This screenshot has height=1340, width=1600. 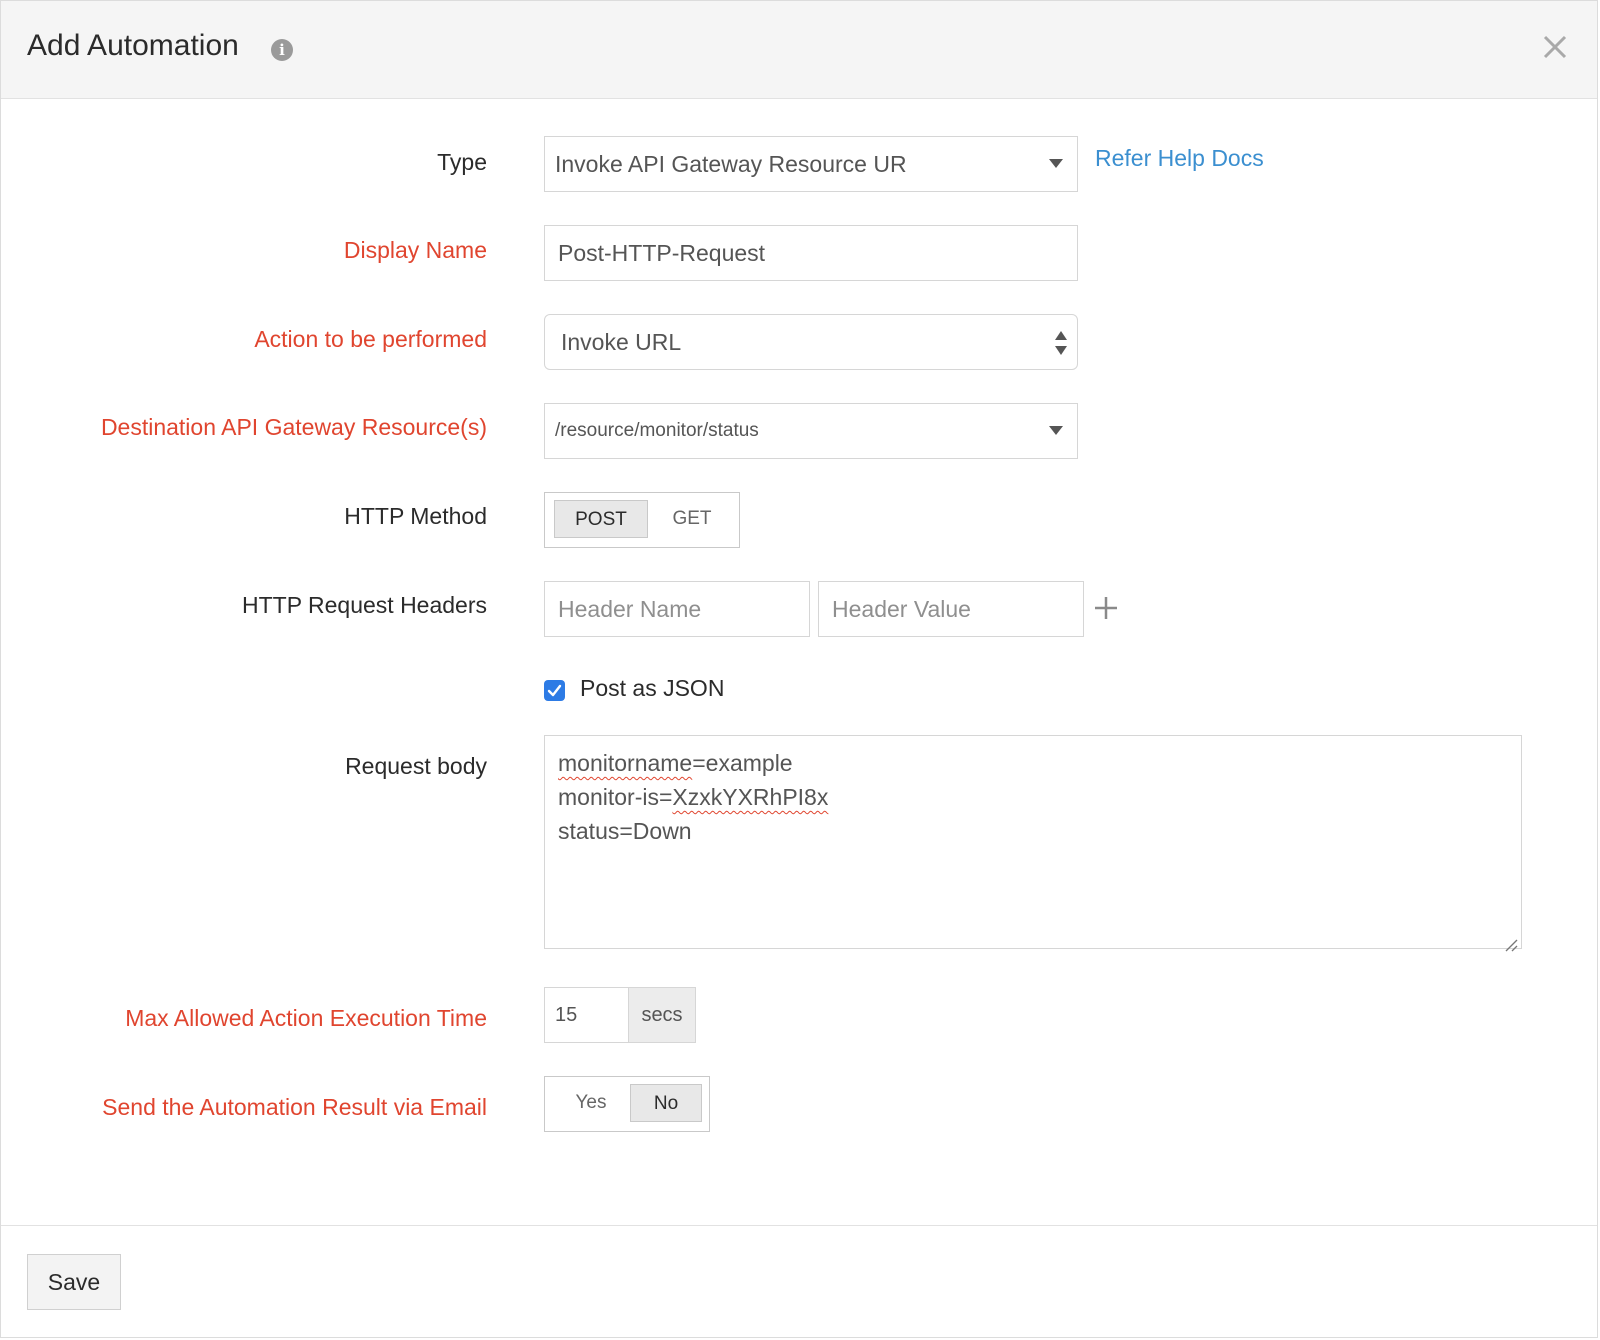 What do you see at coordinates (415, 250) in the screenshot?
I see `display-name-label: Display Name` at bounding box center [415, 250].